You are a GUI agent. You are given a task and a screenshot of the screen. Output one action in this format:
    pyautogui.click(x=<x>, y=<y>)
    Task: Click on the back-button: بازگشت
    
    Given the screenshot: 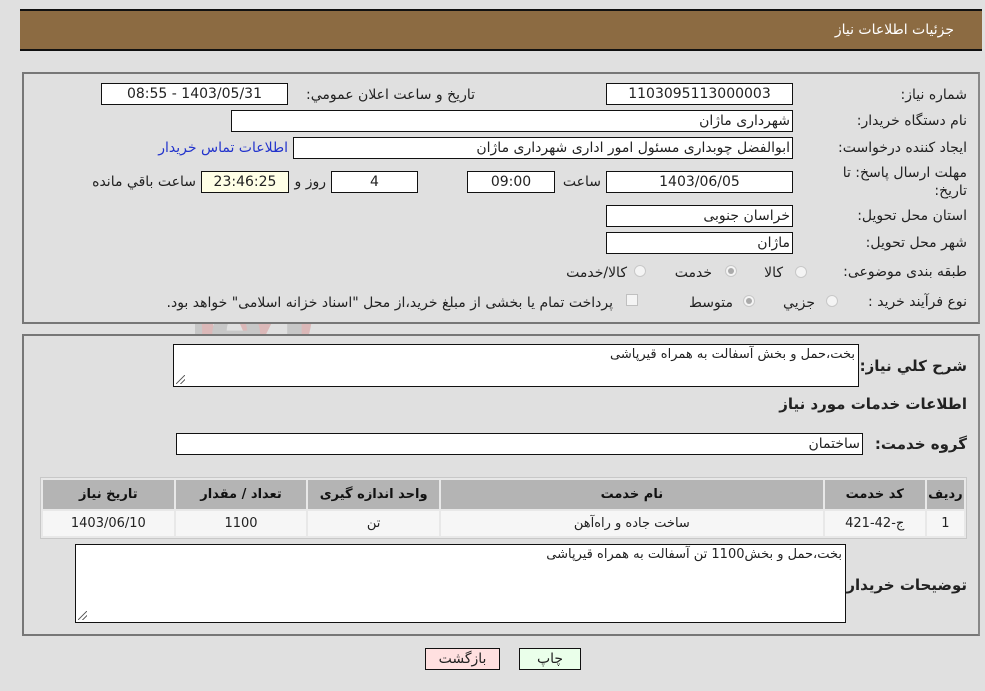 What is the action you would take?
    pyautogui.click(x=462, y=659)
    